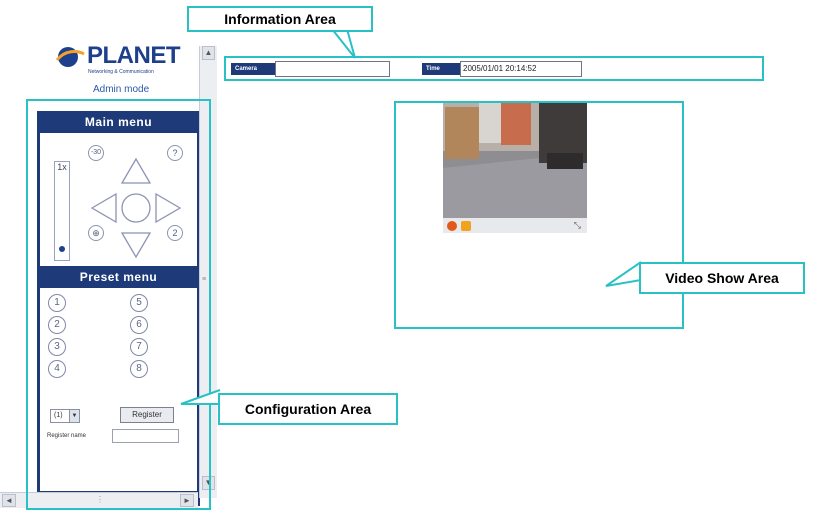 The image size is (836, 510). What do you see at coordinates (308, 409) in the screenshot?
I see `configuration-area-callout: Configuration Area` at bounding box center [308, 409].